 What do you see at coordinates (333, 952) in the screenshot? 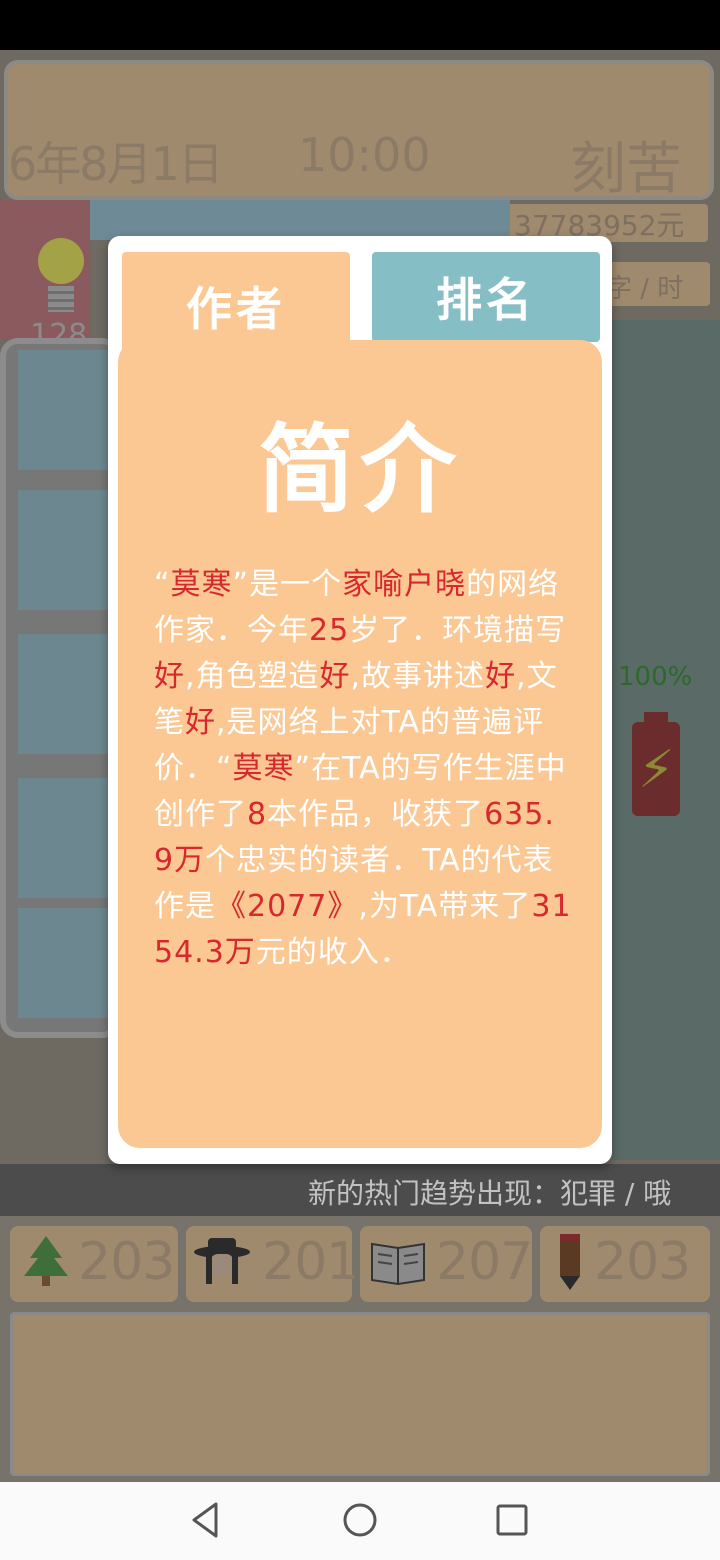
I see `intro-text: 元的收入．` at bounding box center [333, 952].